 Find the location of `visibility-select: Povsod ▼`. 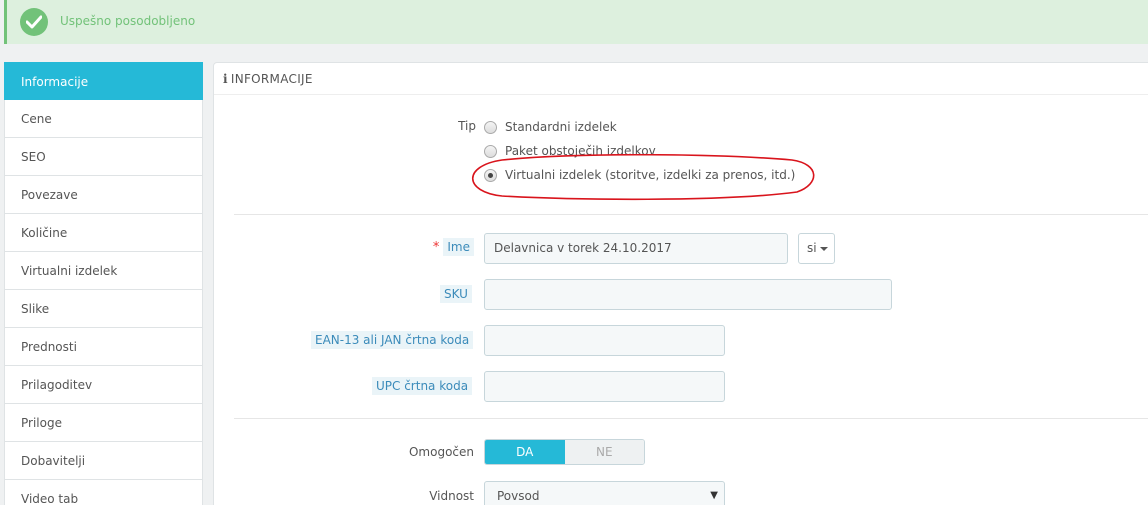

visibility-select: Povsod ▼ is located at coordinates (604, 493).